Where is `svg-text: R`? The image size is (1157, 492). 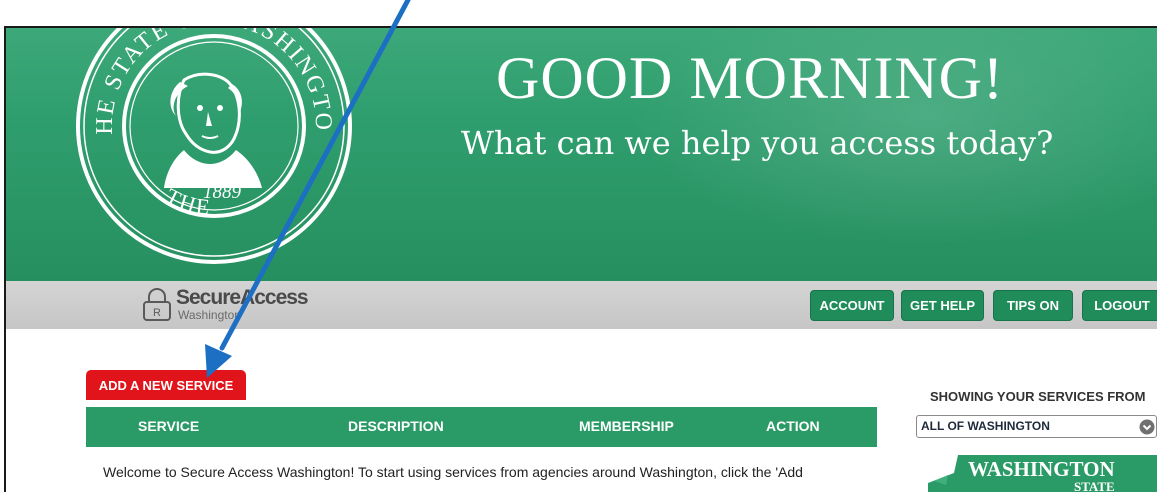
svg-text: R is located at coordinates (157, 313).